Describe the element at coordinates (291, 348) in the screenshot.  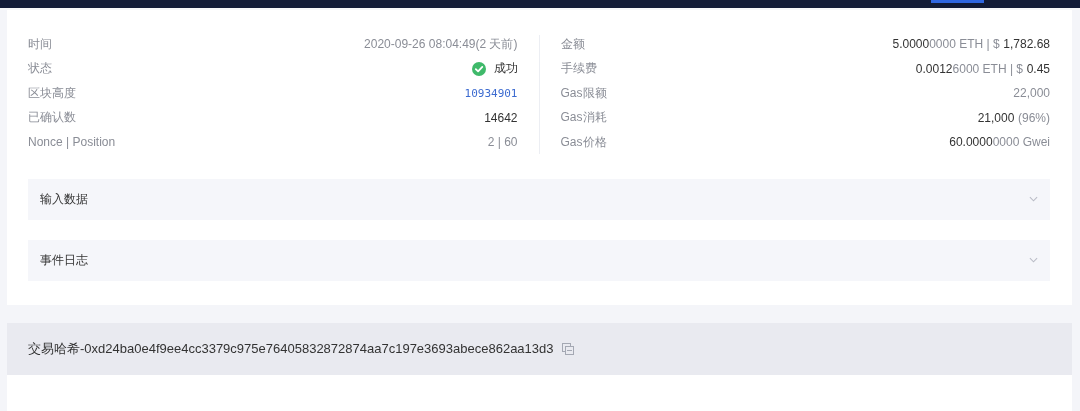
I see `card-title: 交易哈希-0xd24ba0e4f9ee4cc3379c975e76405832872874aa7c197e3693abece862aa13d3` at that location.